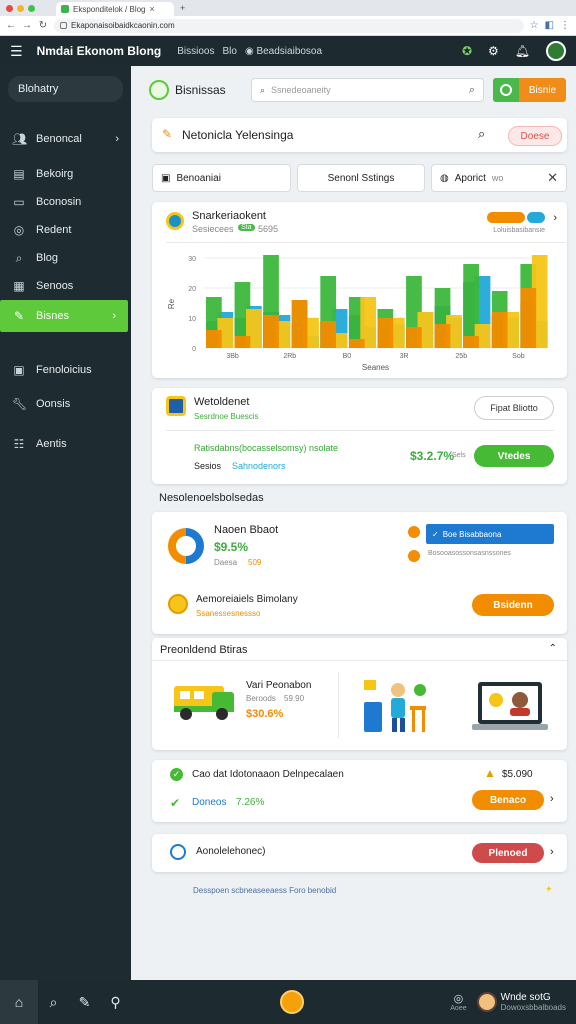  I want to click on orange-dot-icon, so click(414, 532).